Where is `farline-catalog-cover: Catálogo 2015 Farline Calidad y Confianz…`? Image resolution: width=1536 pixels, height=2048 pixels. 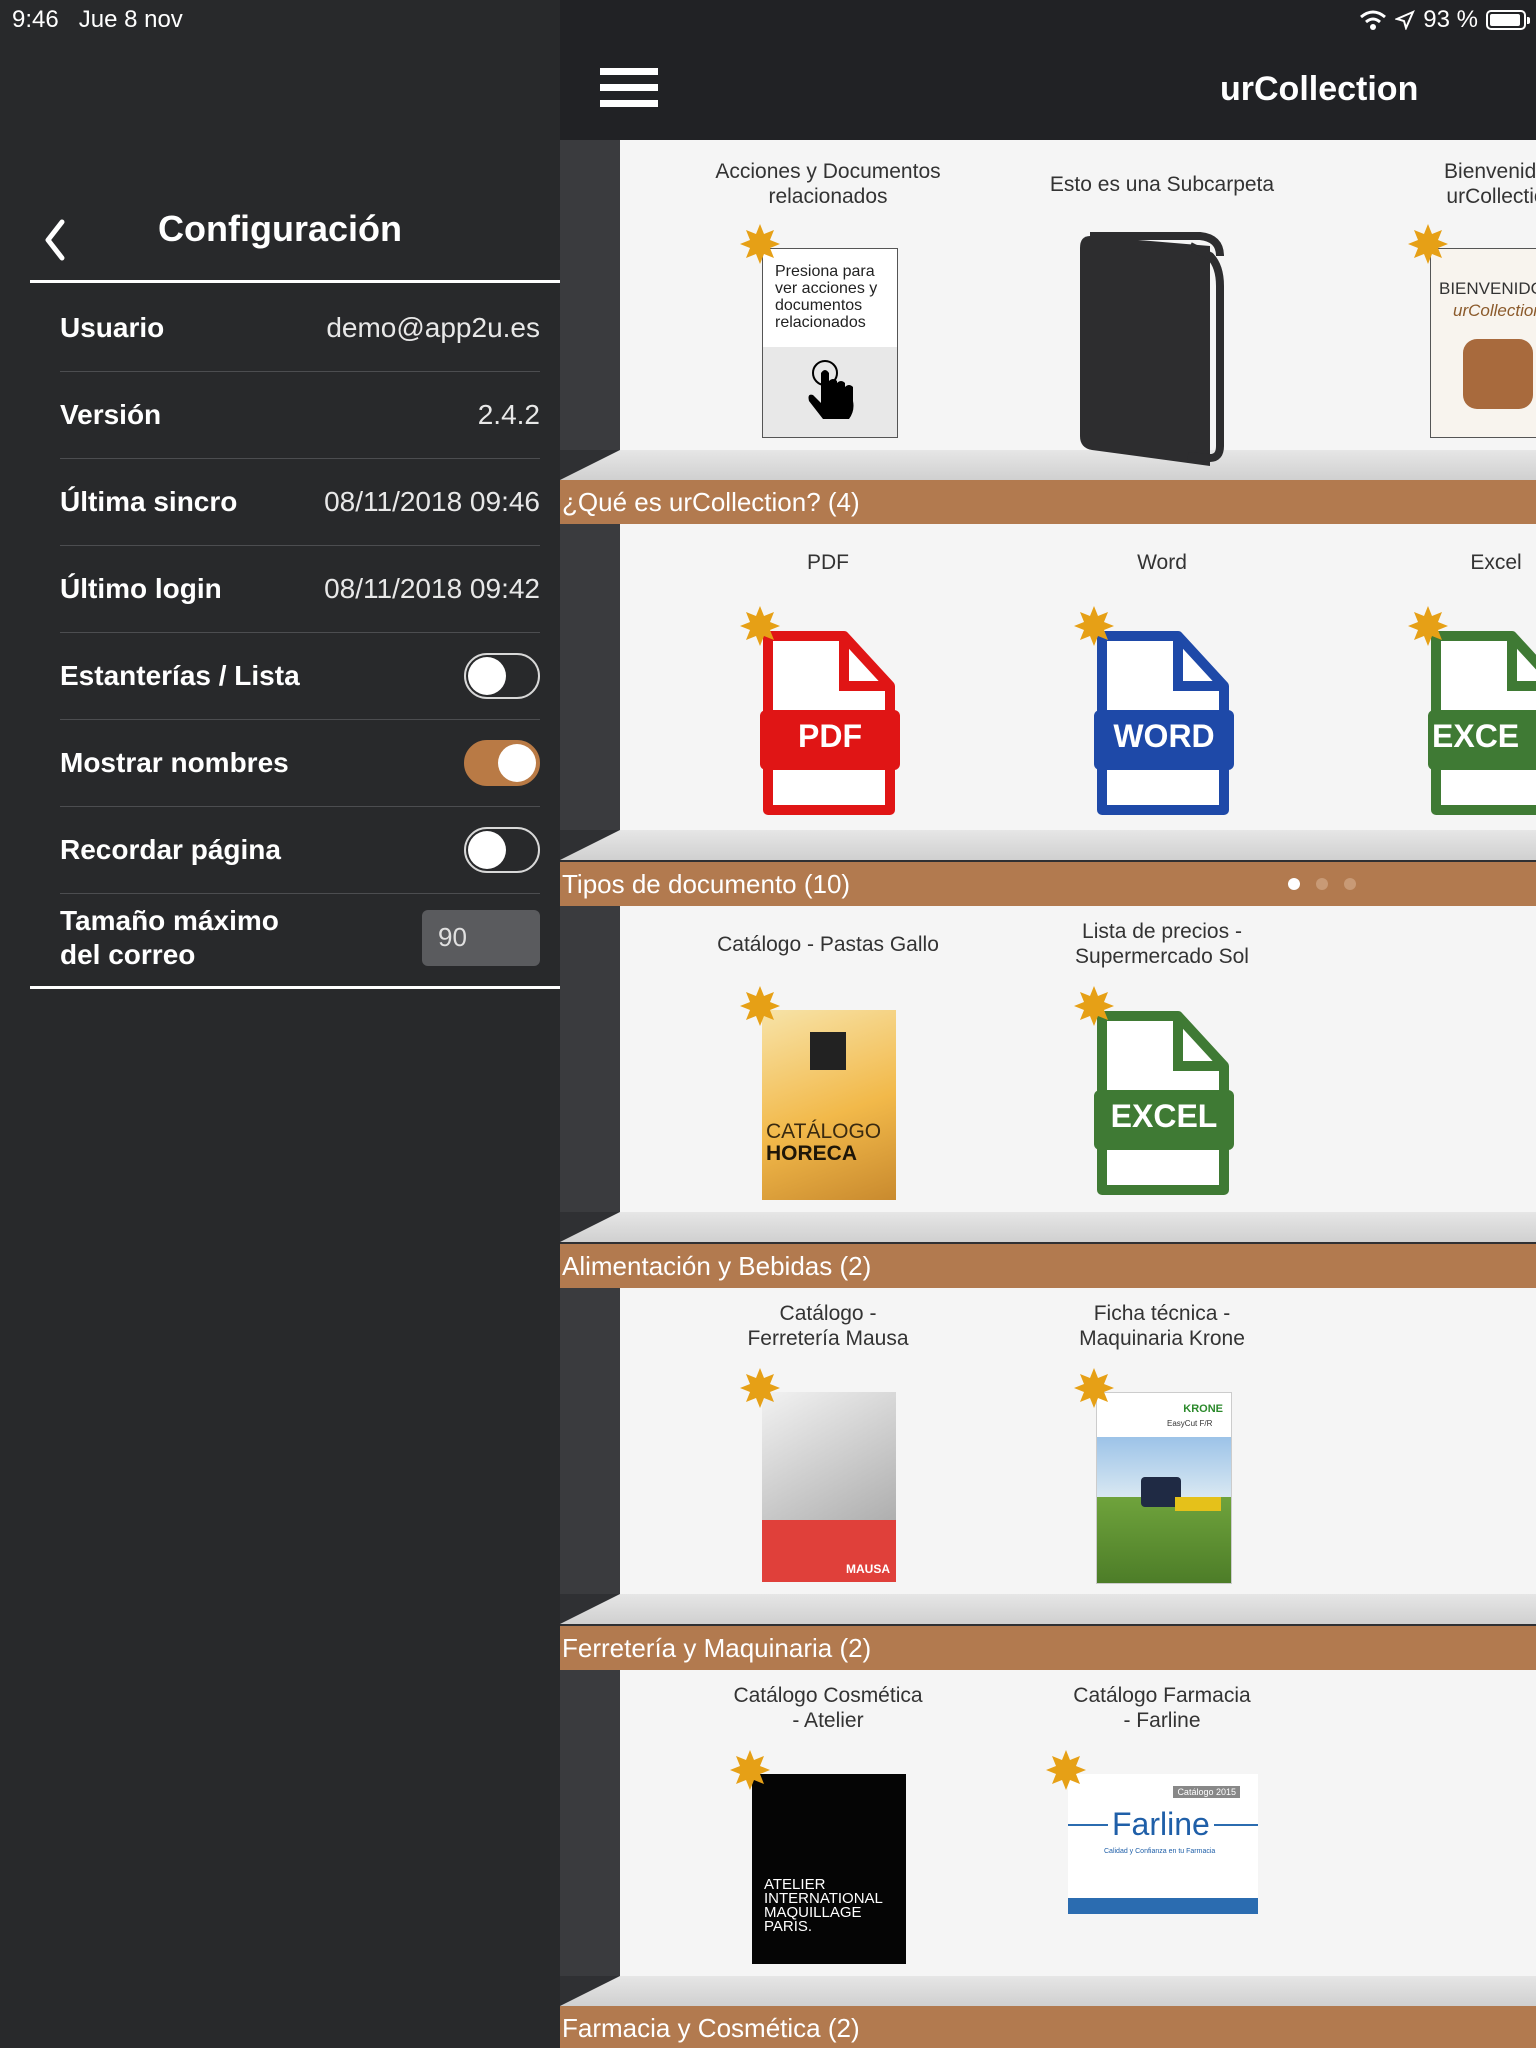 farline-catalog-cover: Catálogo 2015 Farline Calidad y Confianz… is located at coordinates (1163, 1844).